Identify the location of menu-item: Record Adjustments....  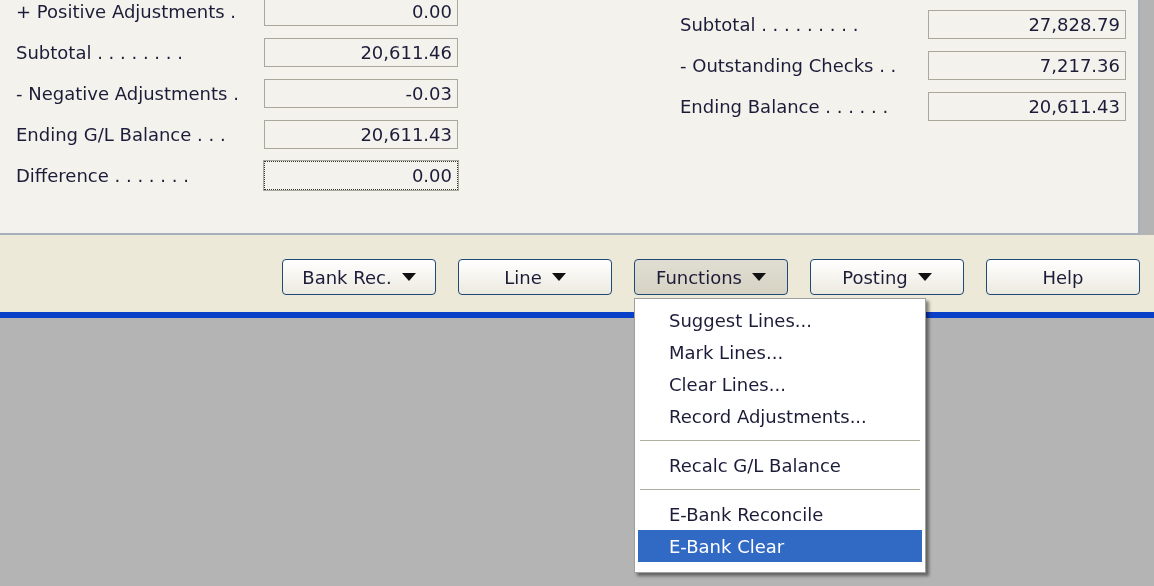
(780, 416).